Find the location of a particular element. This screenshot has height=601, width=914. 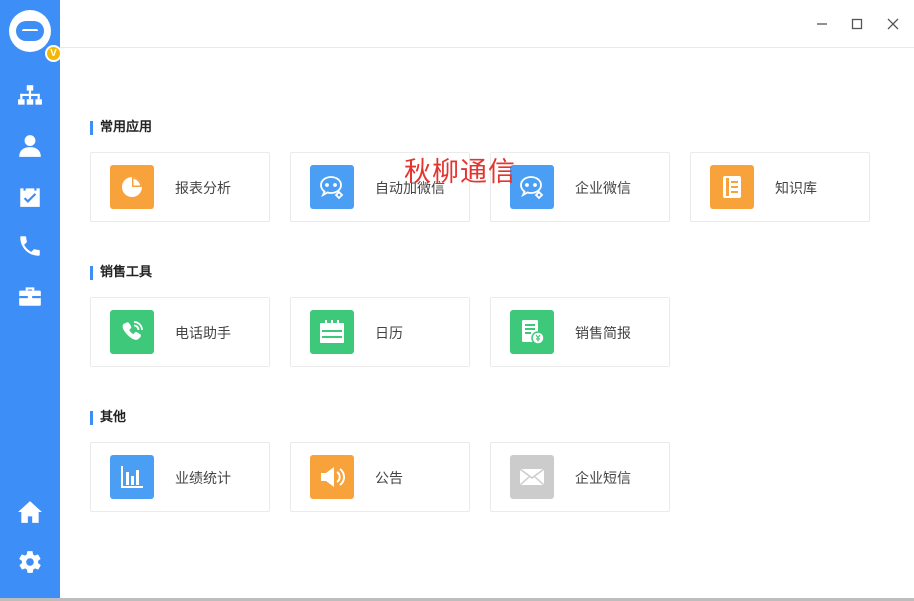

maximize-button is located at coordinates (857, 24).